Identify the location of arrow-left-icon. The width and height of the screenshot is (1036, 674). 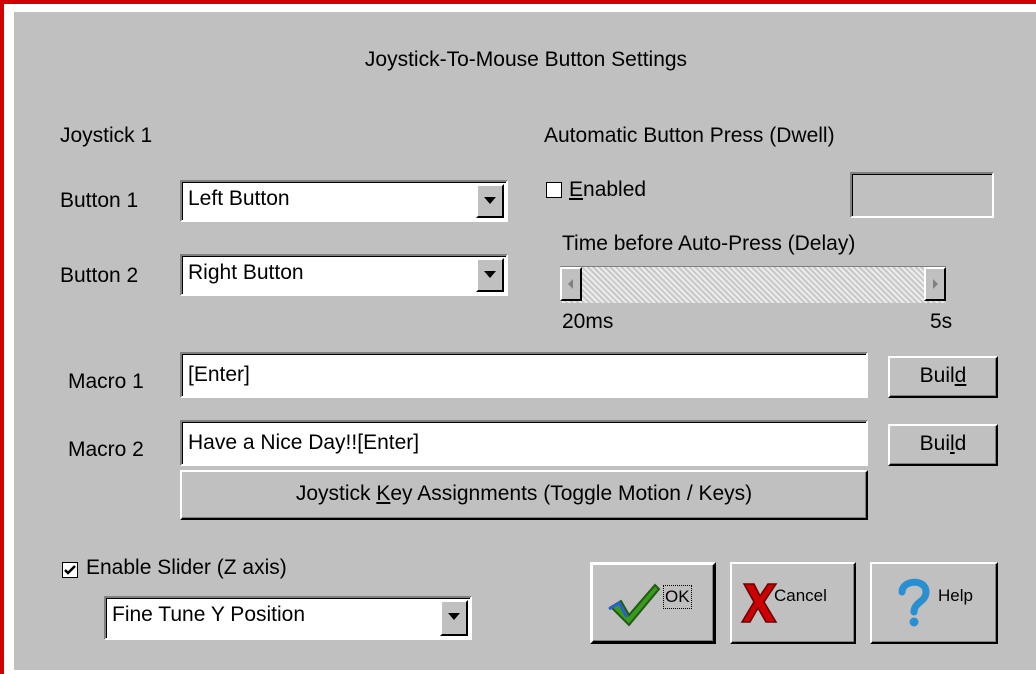
(570, 284).